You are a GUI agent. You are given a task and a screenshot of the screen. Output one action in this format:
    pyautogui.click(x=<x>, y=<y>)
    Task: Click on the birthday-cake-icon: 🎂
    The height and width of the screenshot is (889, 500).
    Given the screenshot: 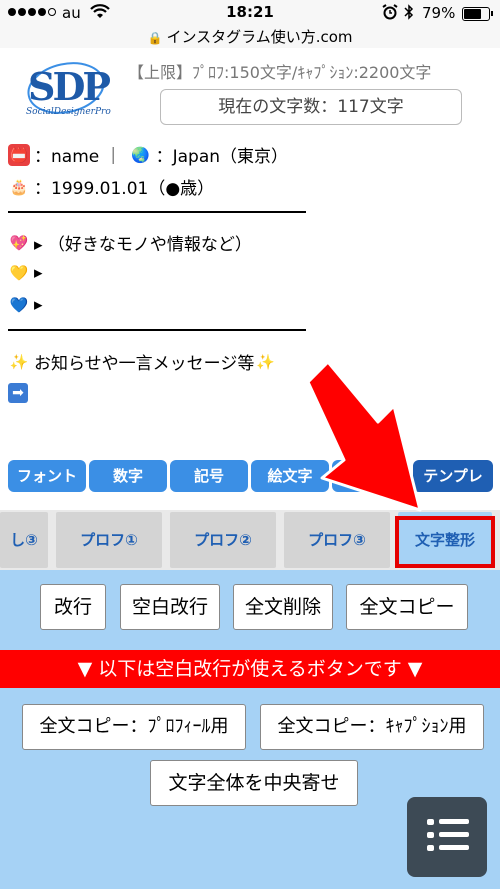 What is the action you would take?
    pyautogui.click(x=19, y=186)
    